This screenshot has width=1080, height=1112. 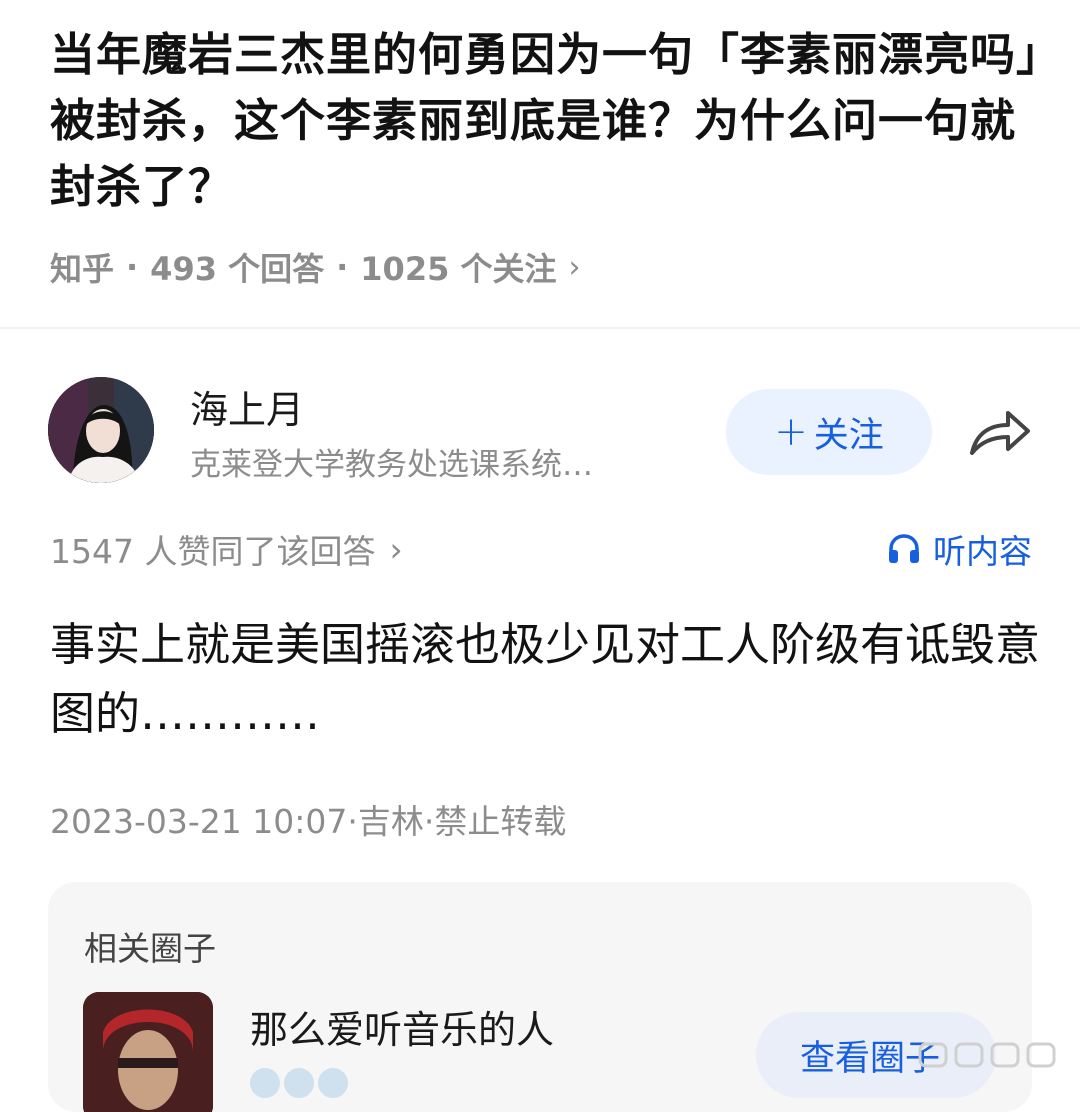 What do you see at coordinates (237, 269) in the screenshot?
I see `answer-count: 493 个回答` at bounding box center [237, 269].